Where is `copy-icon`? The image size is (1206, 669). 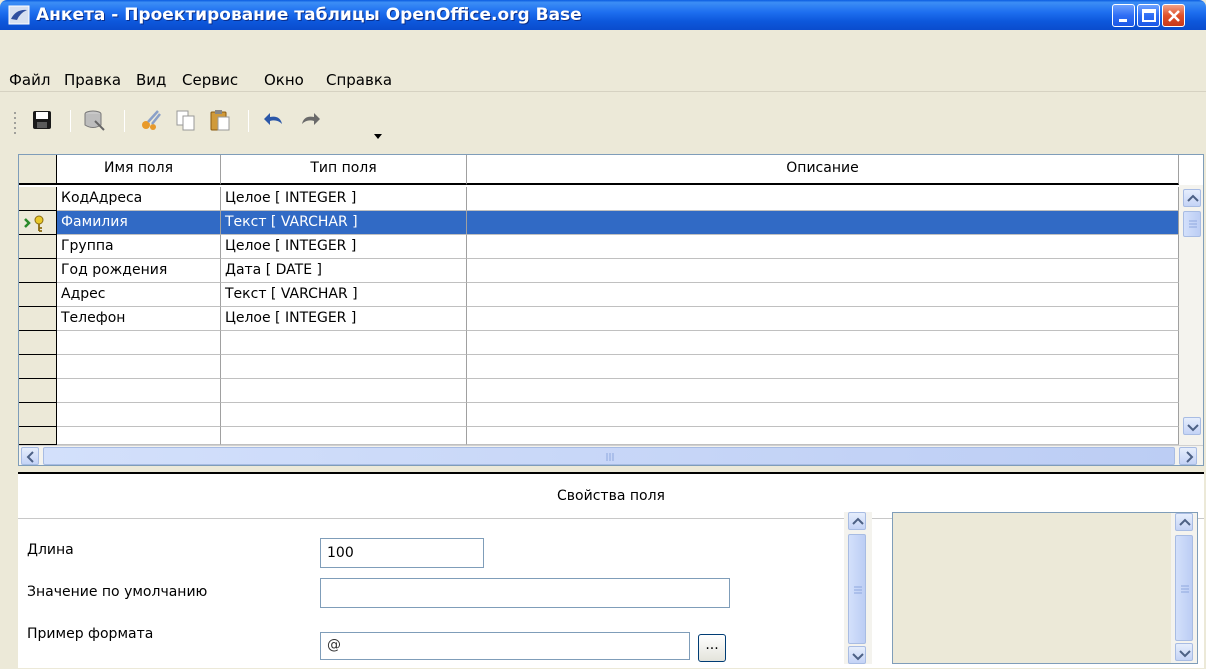 copy-icon is located at coordinates (186, 120).